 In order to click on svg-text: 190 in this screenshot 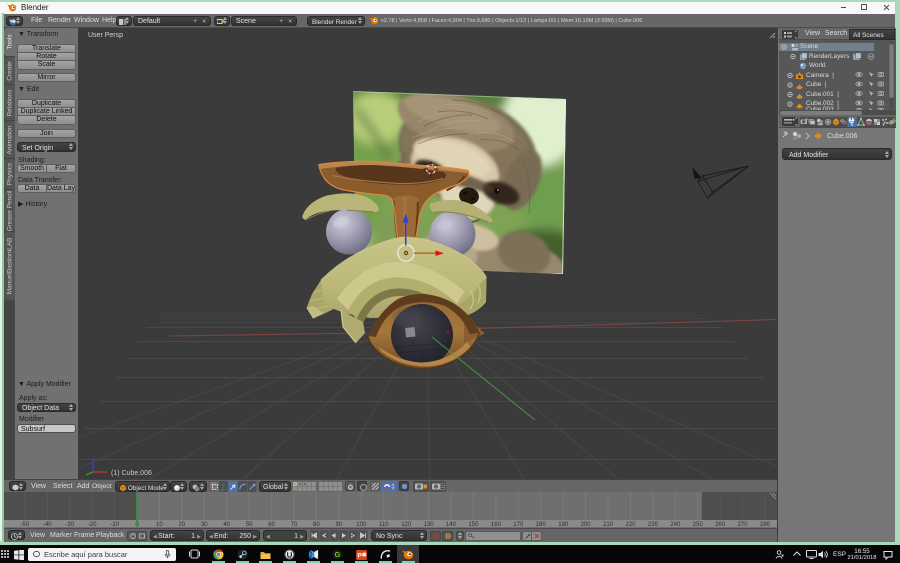, I will do `click(563, 524)`.